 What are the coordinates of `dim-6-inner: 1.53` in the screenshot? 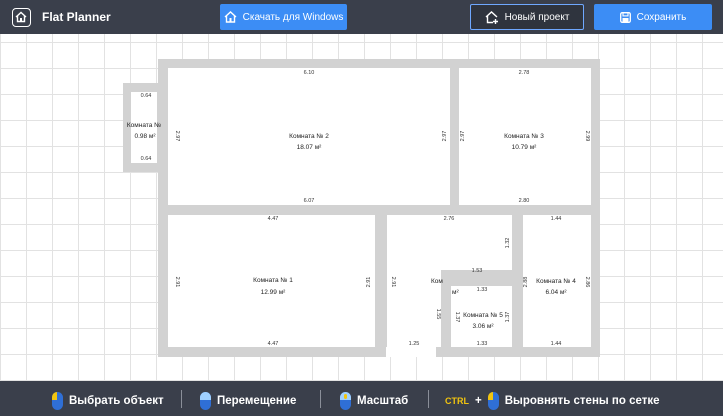 It's located at (477, 271).